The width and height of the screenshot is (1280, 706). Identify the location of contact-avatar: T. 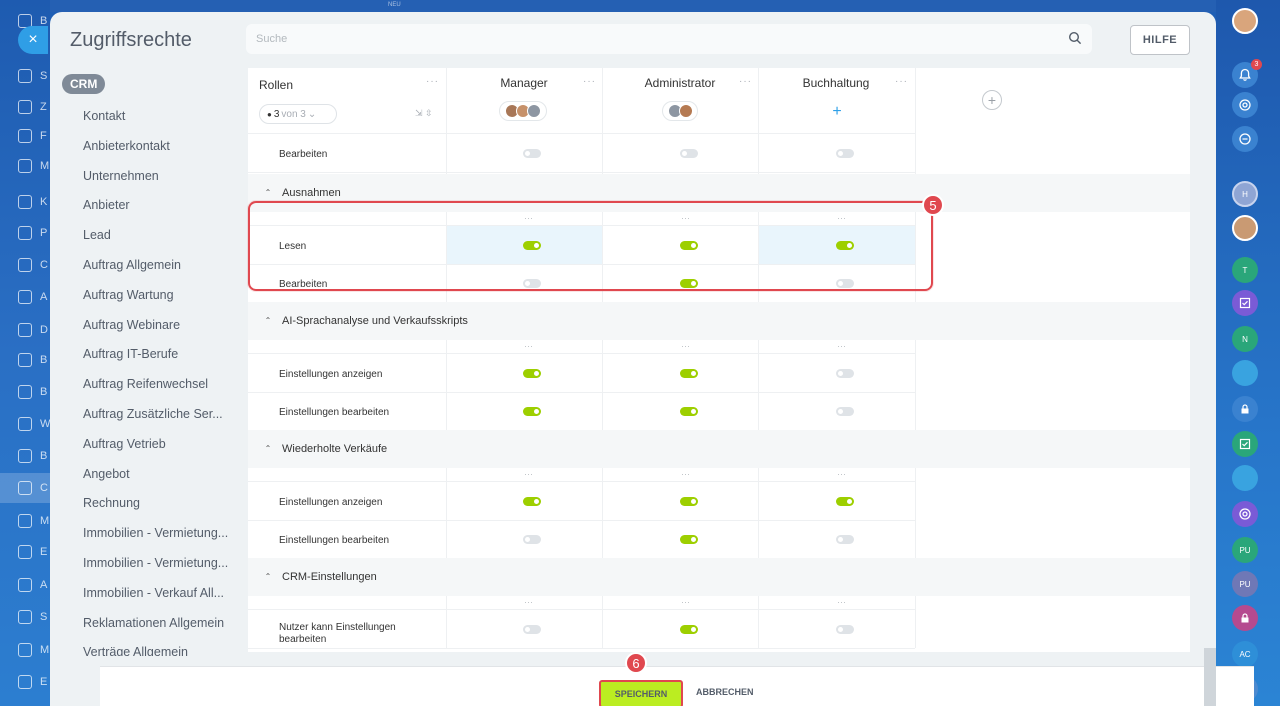
(1245, 270).